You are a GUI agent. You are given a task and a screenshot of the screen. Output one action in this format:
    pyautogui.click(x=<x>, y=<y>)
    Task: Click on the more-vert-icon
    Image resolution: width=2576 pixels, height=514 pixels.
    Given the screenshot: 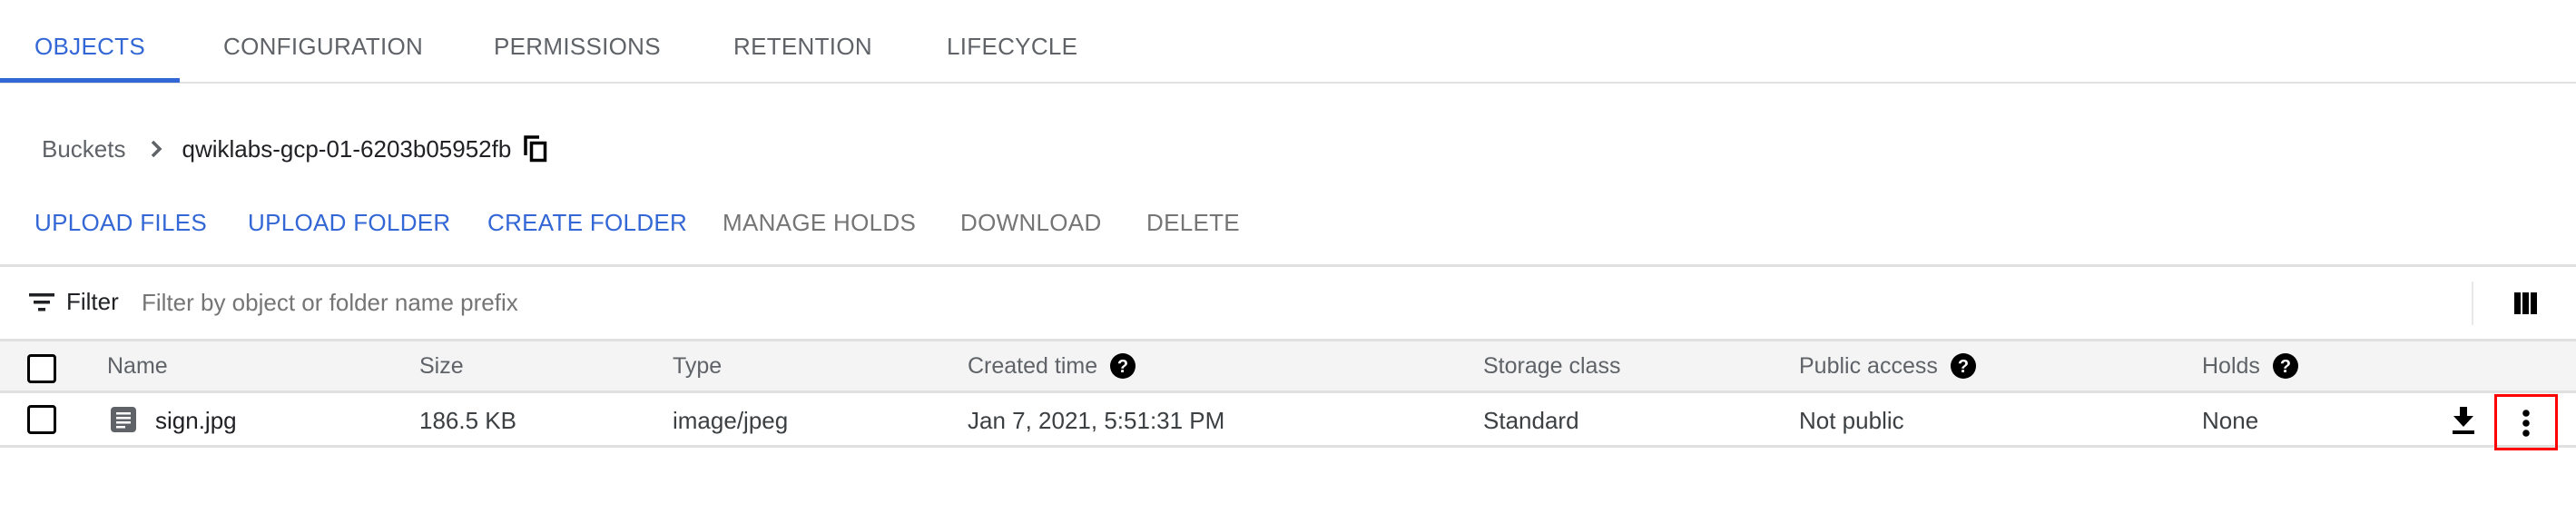 What is the action you would take?
    pyautogui.click(x=2526, y=424)
    